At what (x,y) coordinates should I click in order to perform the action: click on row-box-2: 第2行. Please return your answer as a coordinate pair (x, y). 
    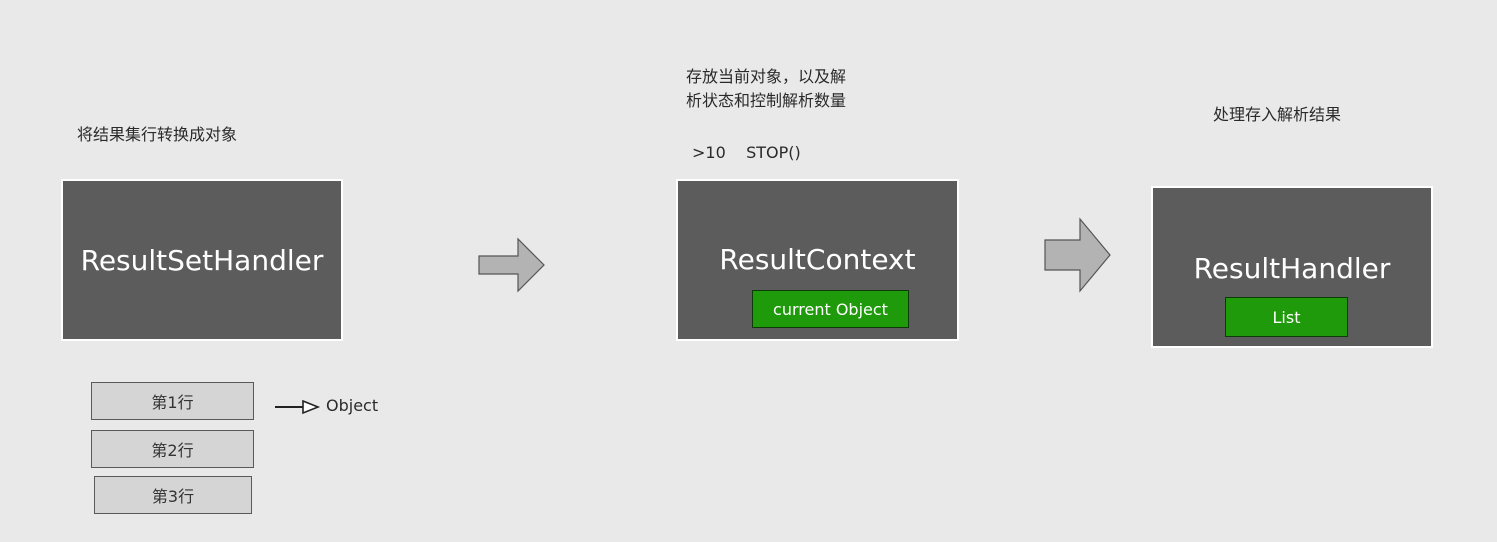
    Looking at the image, I should click on (172, 449).